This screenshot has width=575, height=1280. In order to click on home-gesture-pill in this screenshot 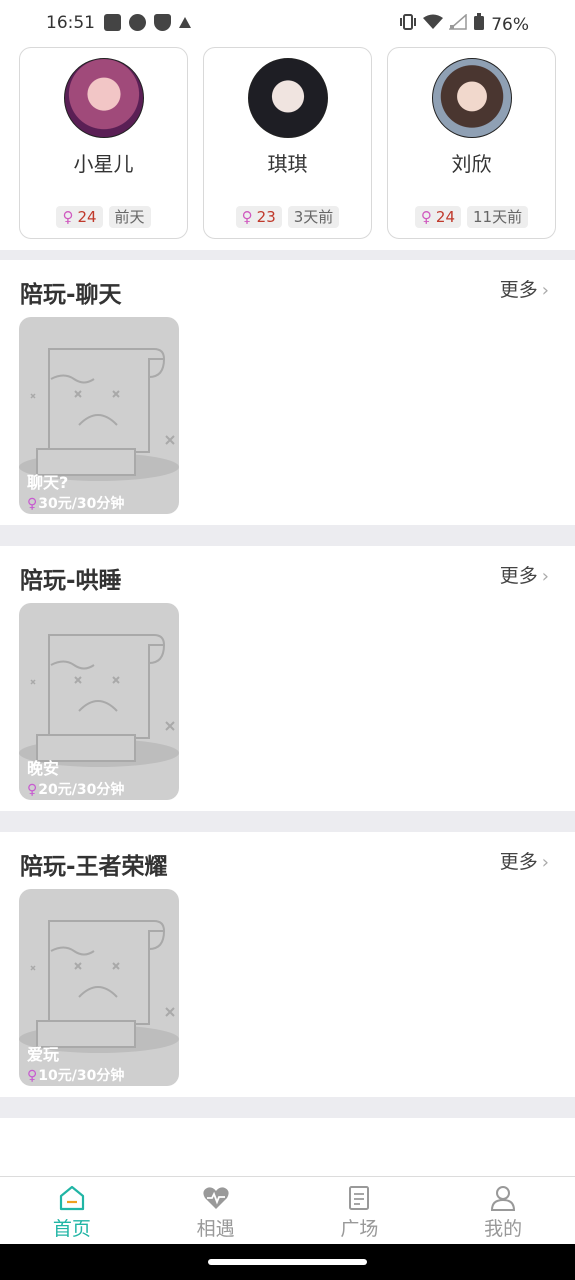, I will do `click(287, 1262)`.